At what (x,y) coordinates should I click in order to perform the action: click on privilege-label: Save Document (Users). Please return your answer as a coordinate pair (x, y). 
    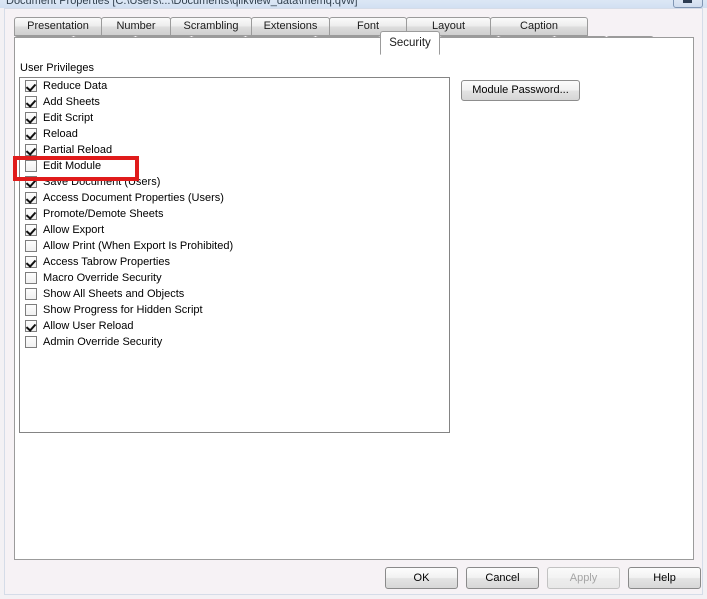
    Looking at the image, I should click on (102, 181).